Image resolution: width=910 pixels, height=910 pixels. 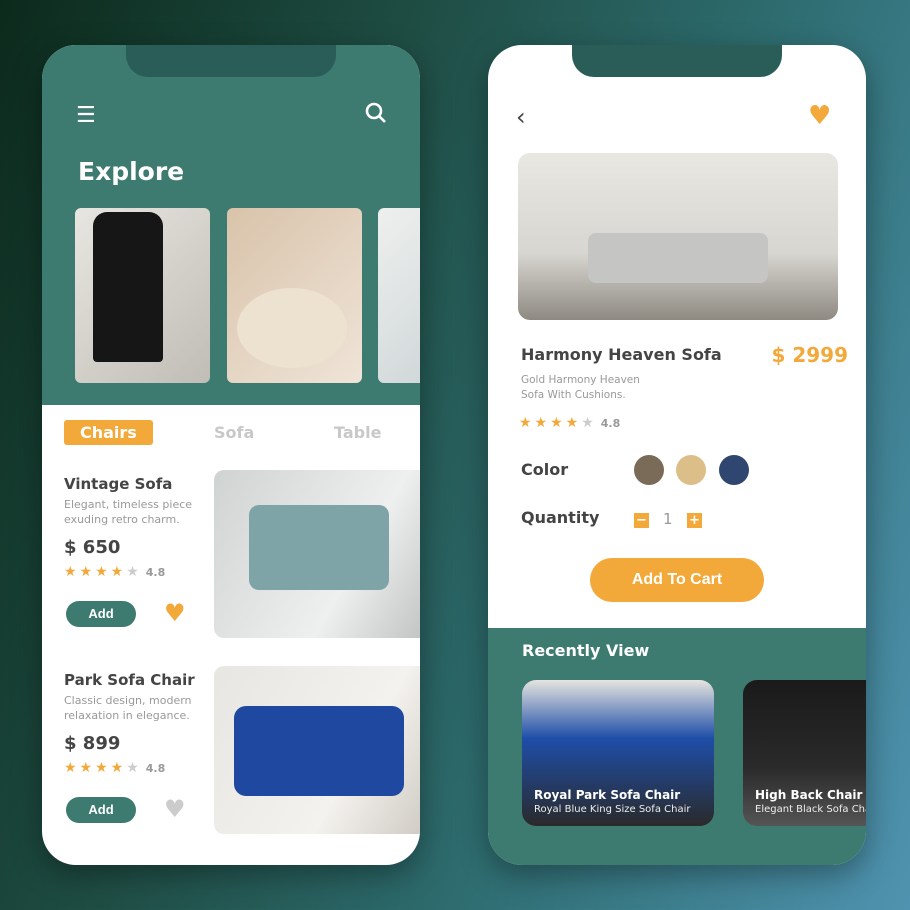 I want to click on color-swatch-brown, so click(x=649, y=470).